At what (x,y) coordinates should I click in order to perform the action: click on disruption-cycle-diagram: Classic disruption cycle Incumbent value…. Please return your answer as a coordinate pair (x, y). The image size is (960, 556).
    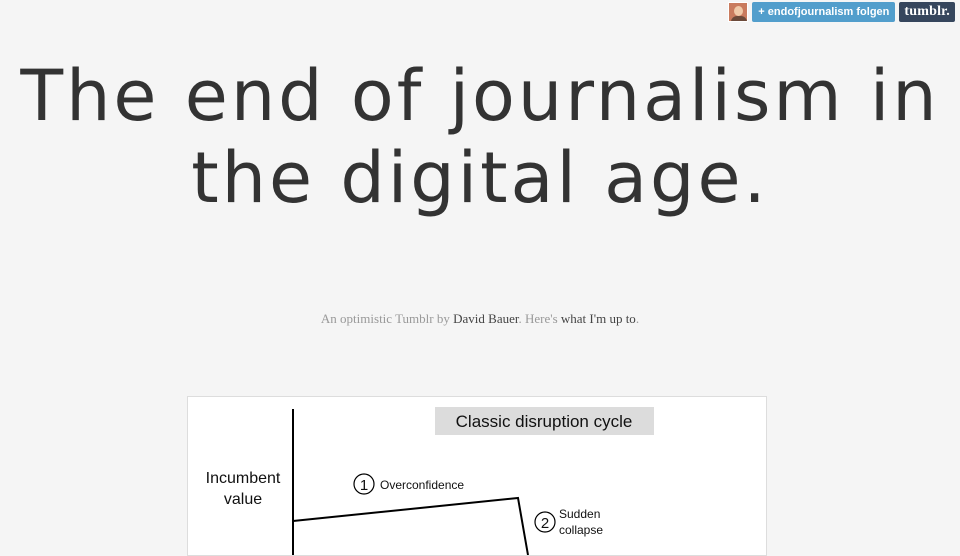
    Looking at the image, I should click on (430, 481).